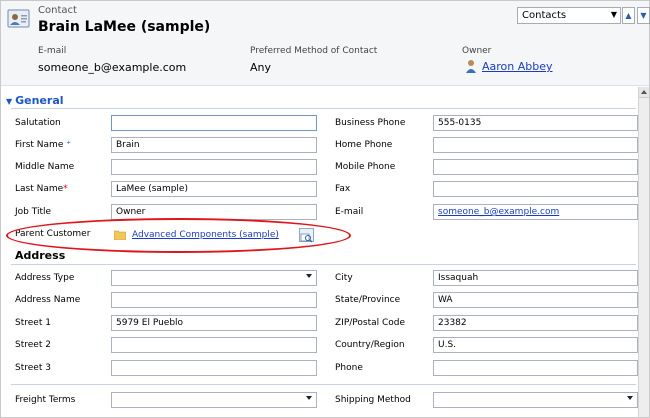  What do you see at coordinates (535, 212) in the screenshot?
I see `email-input: someone_b@example.com` at bounding box center [535, 212].